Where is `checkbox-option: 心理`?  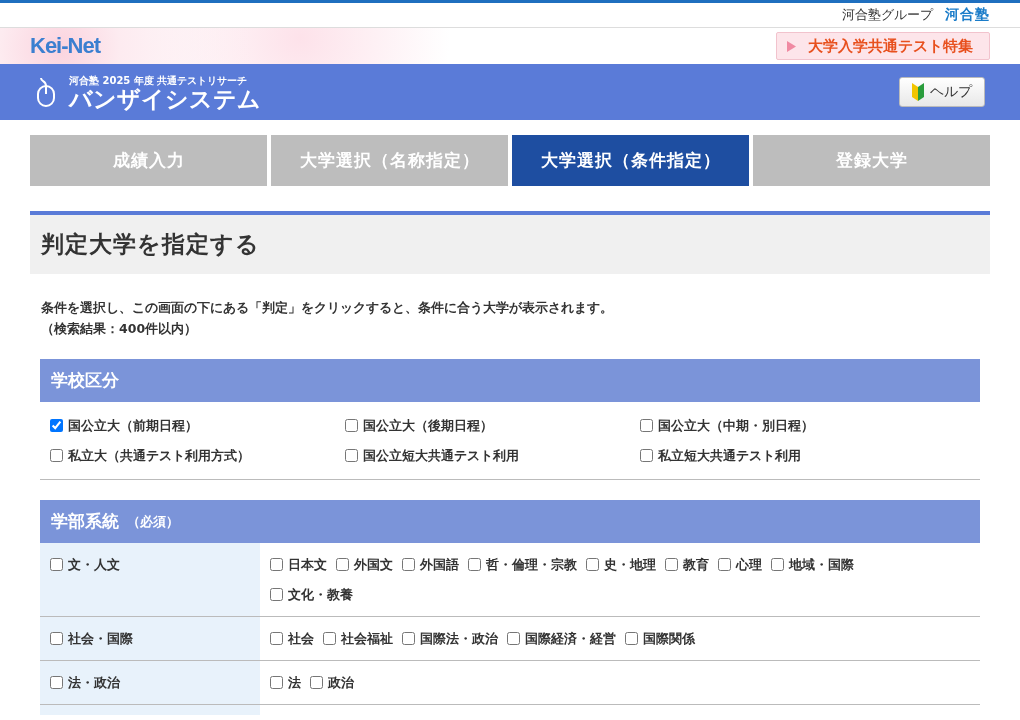
checkbox-option: 心理 is located at coordinates (740, 564).